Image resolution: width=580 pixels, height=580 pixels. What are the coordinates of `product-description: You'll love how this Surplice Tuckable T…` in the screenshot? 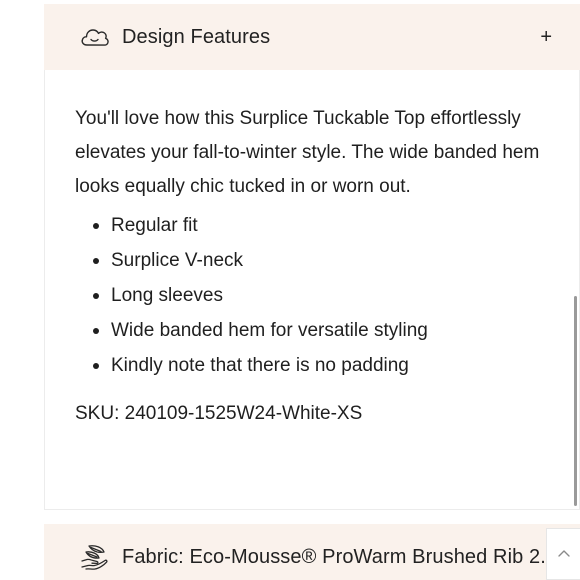 It's located at (307, 152).